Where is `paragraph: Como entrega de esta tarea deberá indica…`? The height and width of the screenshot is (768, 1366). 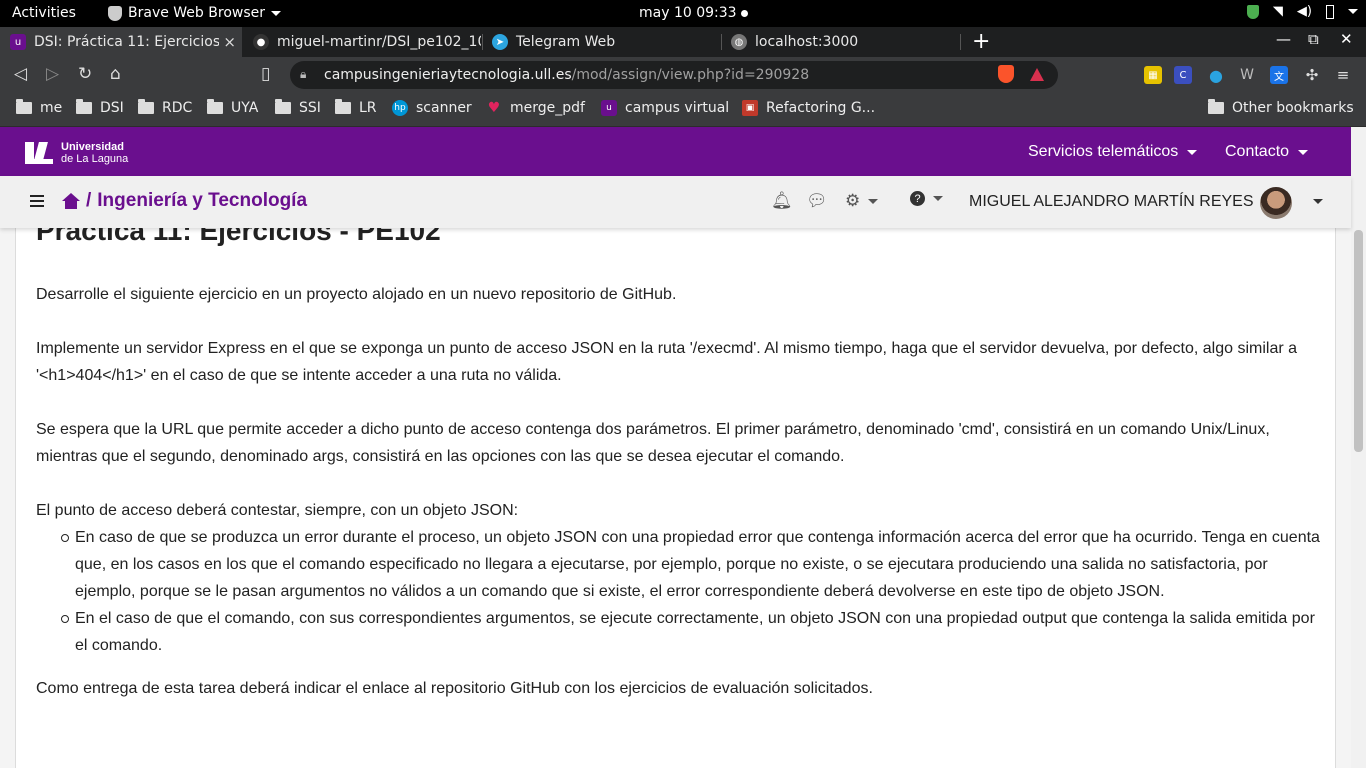
paragraph: Como entrega de esta tarea deberá indica… is located at coordinates (454, 688).